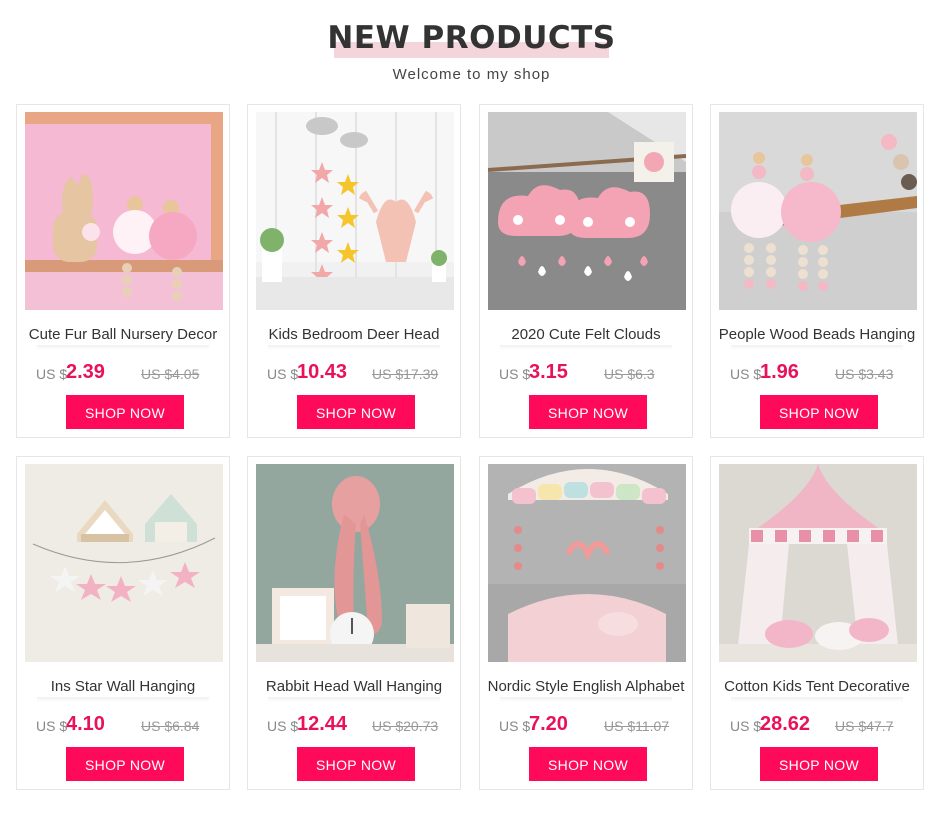 This screenshot has width=943, height=815. What do you see at coordinates (123, 687) in the screenshot?
I see `product-name: Ins Star Wall Hanging` at bounding box center [123, 687].